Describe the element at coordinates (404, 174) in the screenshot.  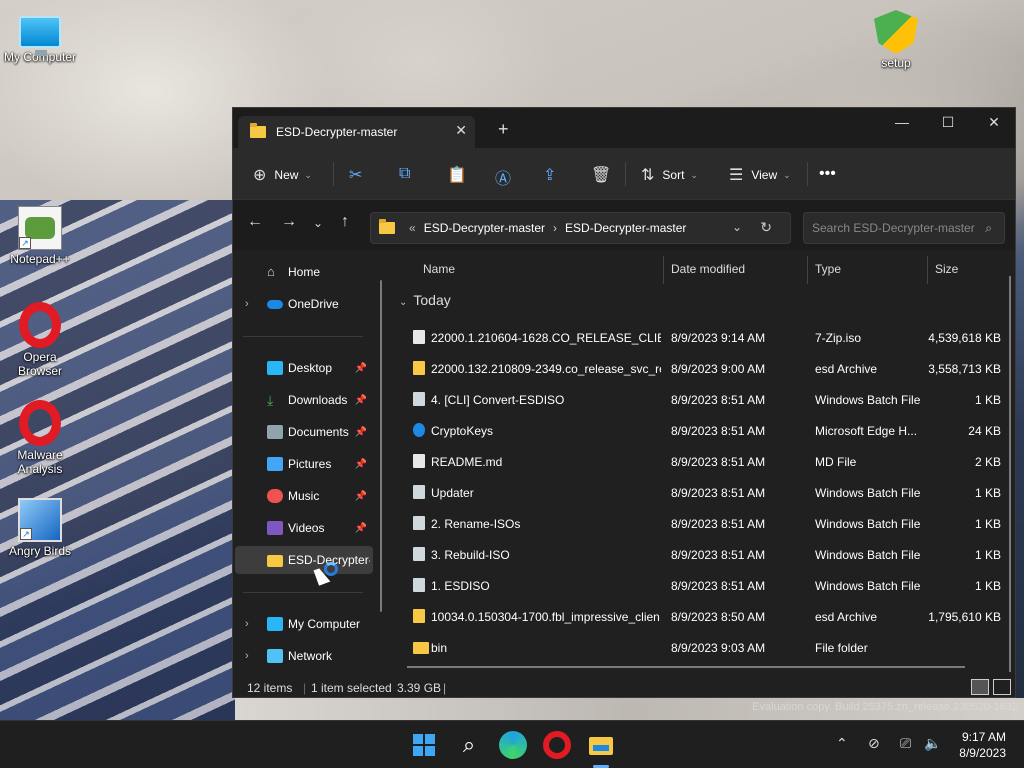
I see `copy-icon: ⧉` at that location.